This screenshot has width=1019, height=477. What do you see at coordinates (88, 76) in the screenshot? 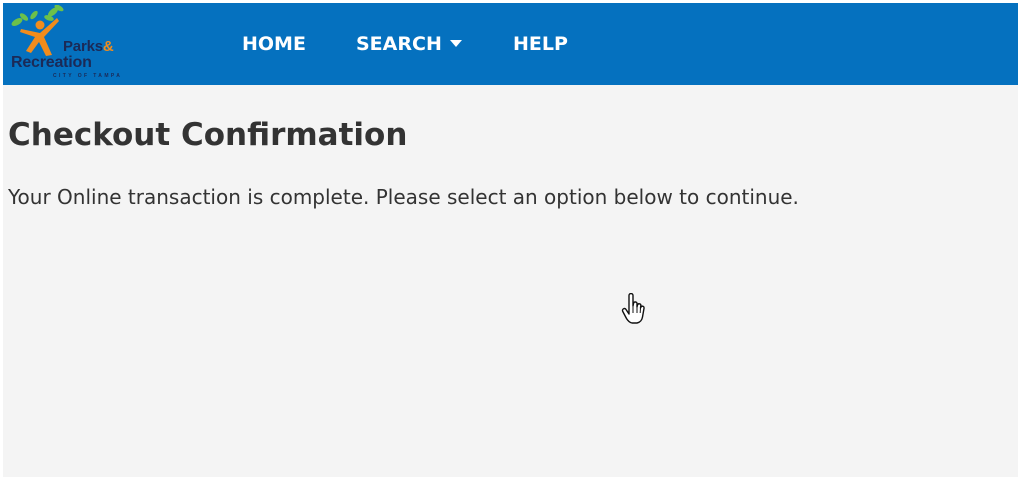
I see `logo-text-city: CITY OF TAMPA` at bounding box center [88, 76].